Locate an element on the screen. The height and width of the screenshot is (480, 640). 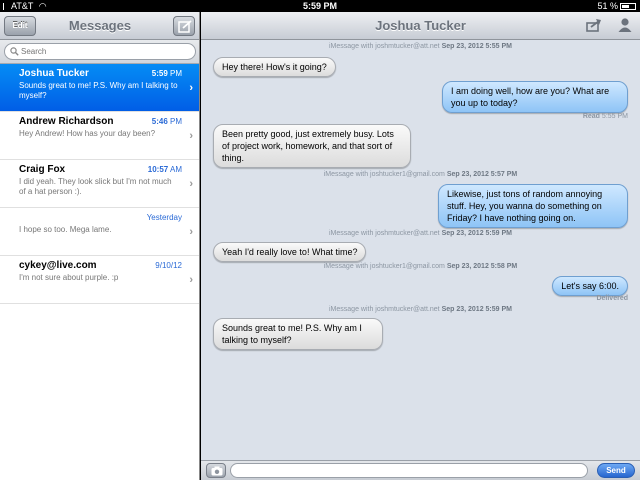
share-icon is located at coordinates (594, 25).